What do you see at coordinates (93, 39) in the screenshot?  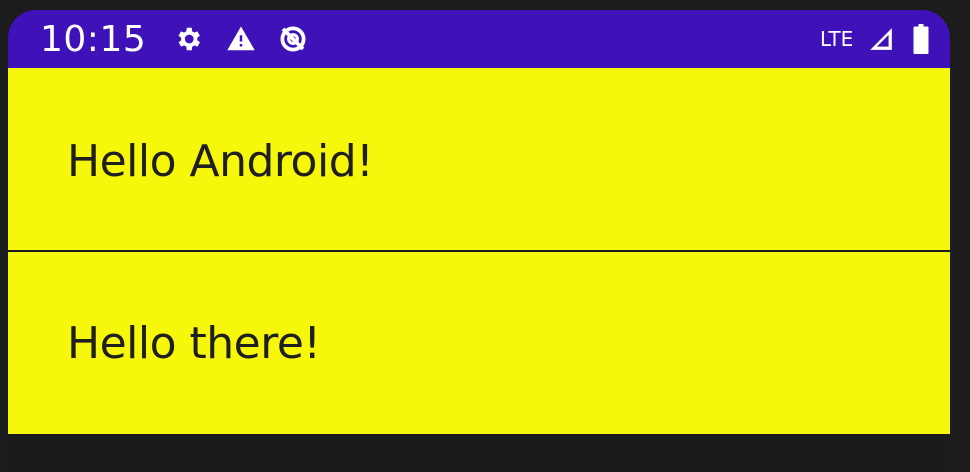 I see `status-clock: 10:15` at bounding box center [93, 39].